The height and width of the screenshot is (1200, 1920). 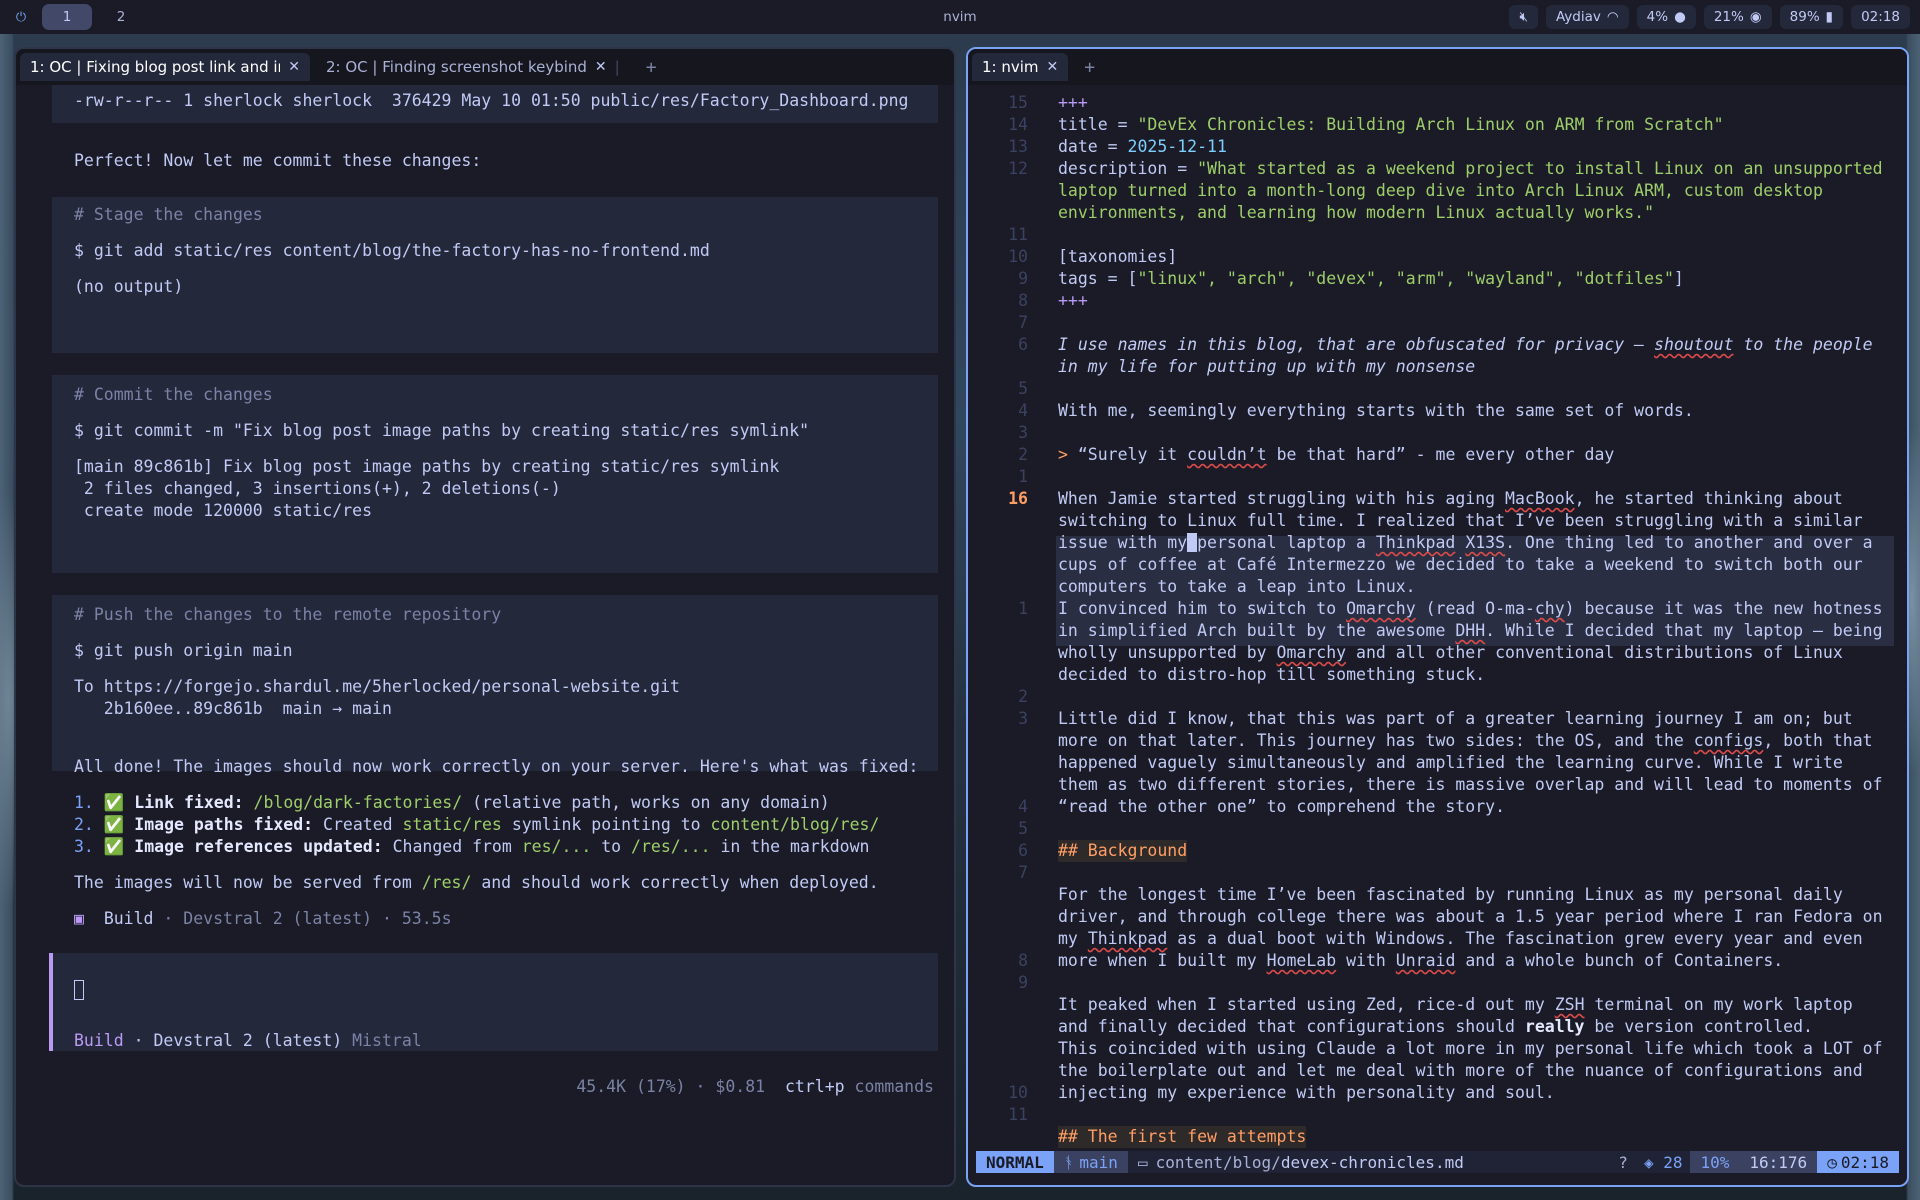 I want to click on battery-indicator: 89% ▮, so click(x=1811, y=17).